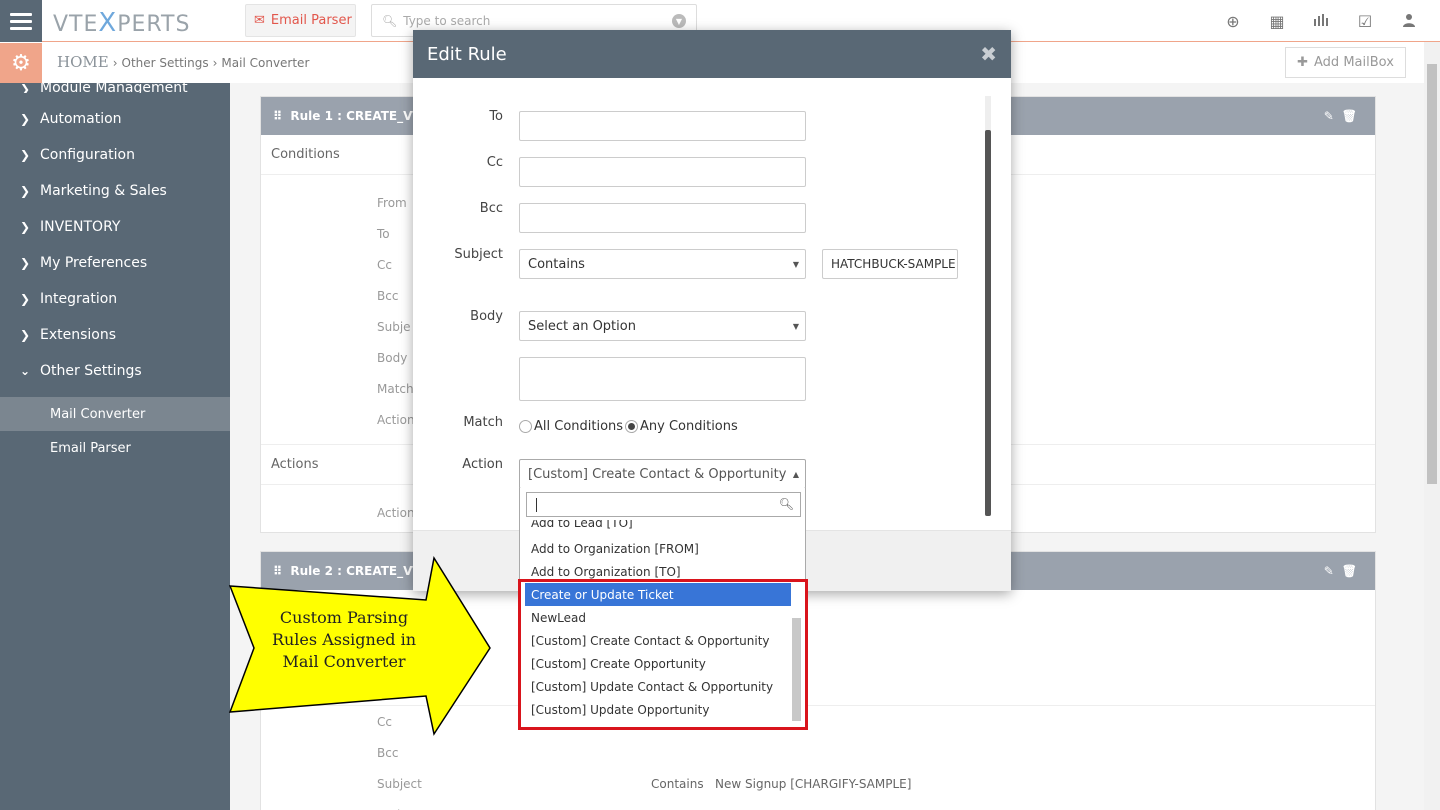 Image resolution: width=1440 pixels, height=810 pixels. I want to click on subject-value-field: HATCHBUCK-SAMPLE, so click(890, 264).